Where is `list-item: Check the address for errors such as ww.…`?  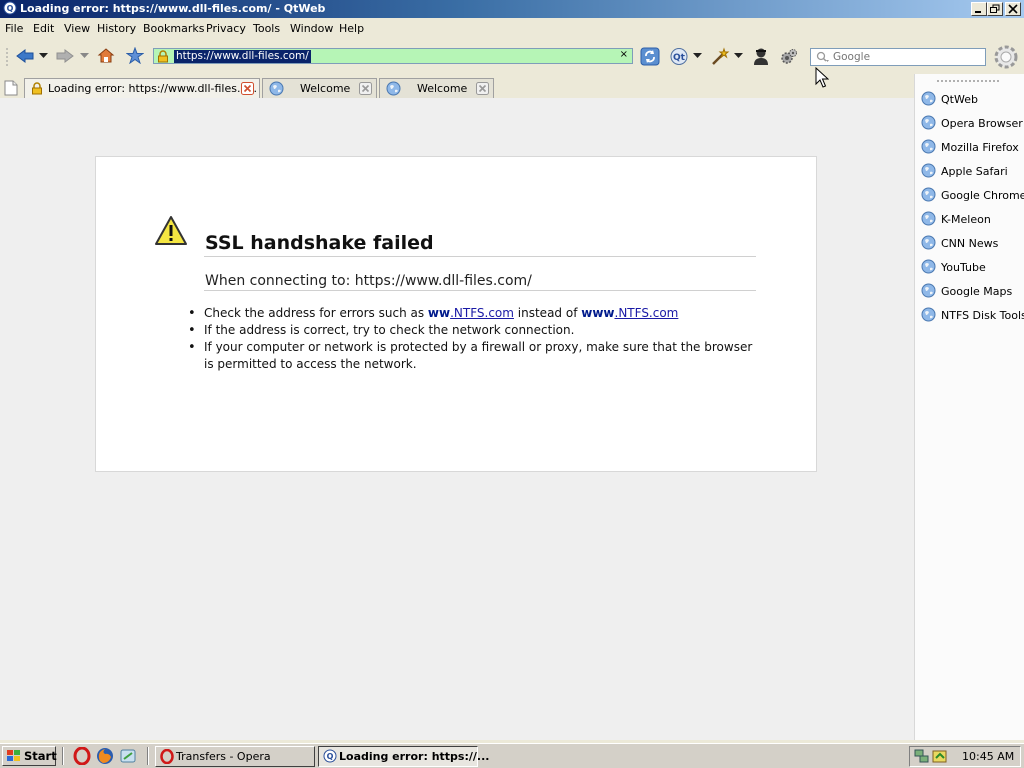 list-item: Check the address for errors such as ww.… is located at coordinates (476, 313).